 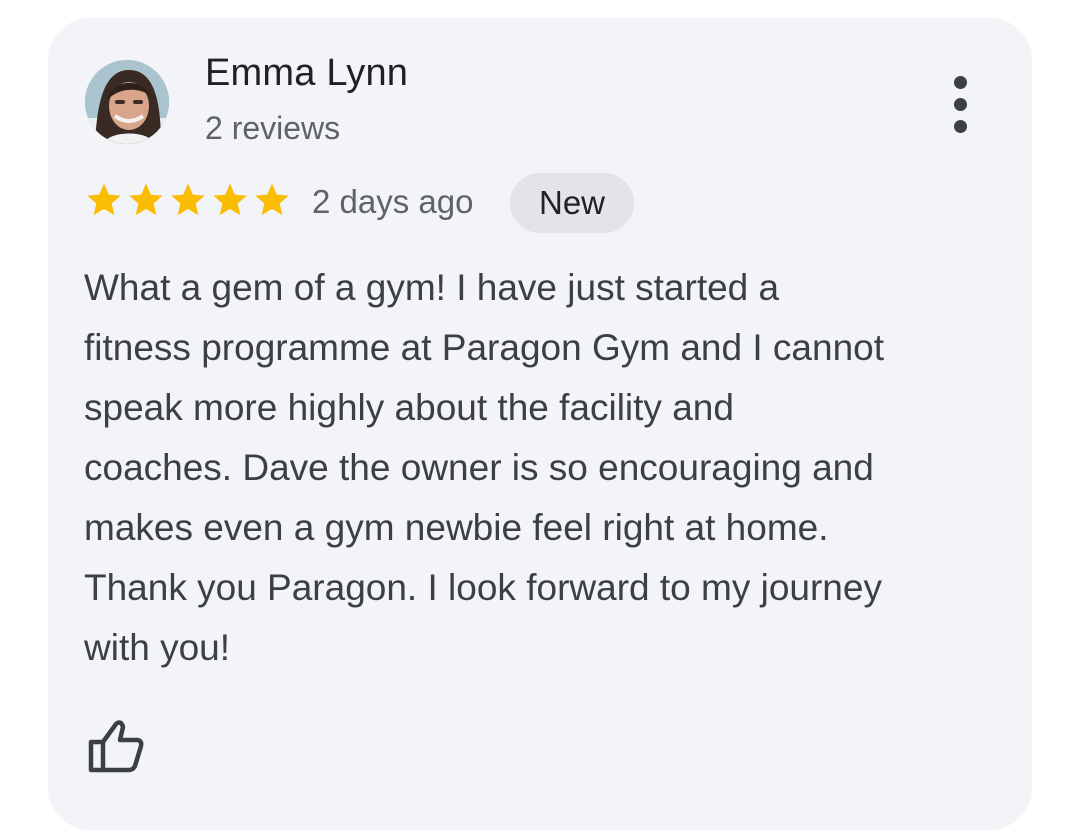 What do you see at coordinates (572, 203) in the screenshot?
I see `new-badge: New` at bounding box center [572, 203].